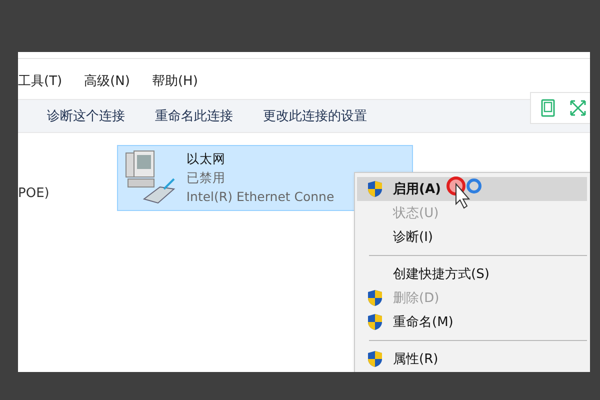 This screenshot has height=400, width=600. What do you see at coordinates (548, 108) in the screenshot?
I see `tablet-icon` at bounding box center [548, 108].